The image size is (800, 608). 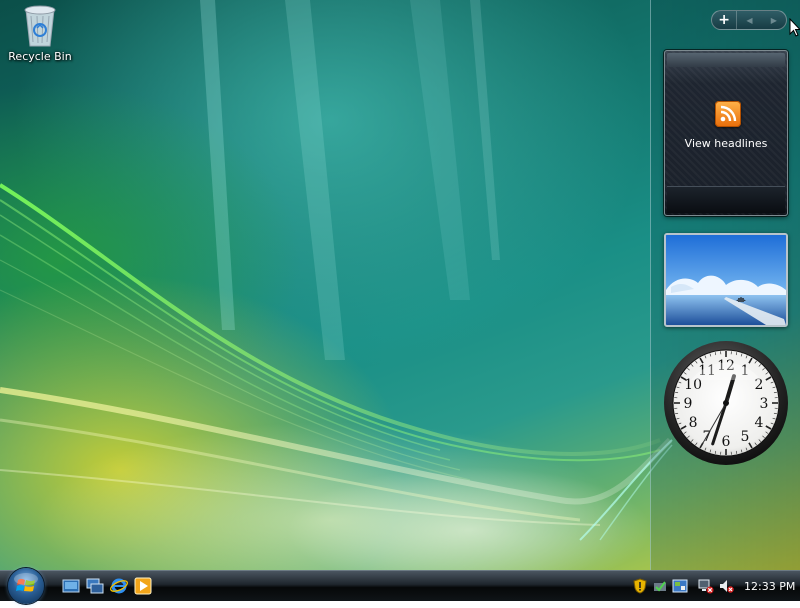 I want to click on clock-number: 5, so click(x=745, y=437).